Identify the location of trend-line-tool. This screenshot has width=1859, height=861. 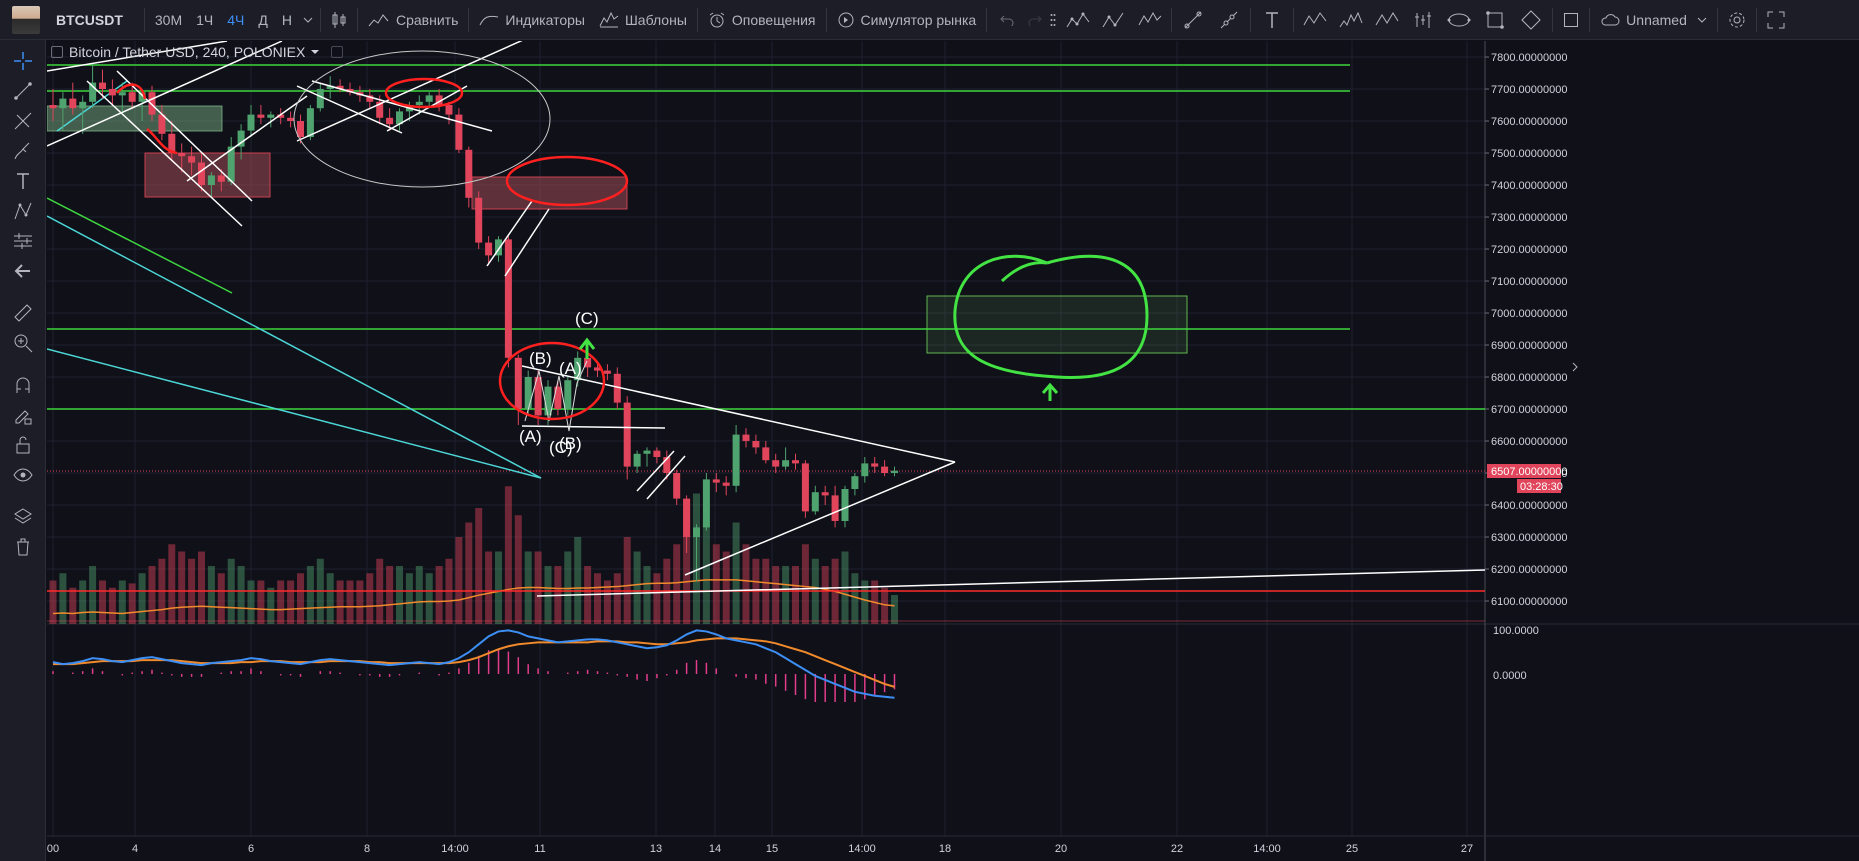
(1193, 19).